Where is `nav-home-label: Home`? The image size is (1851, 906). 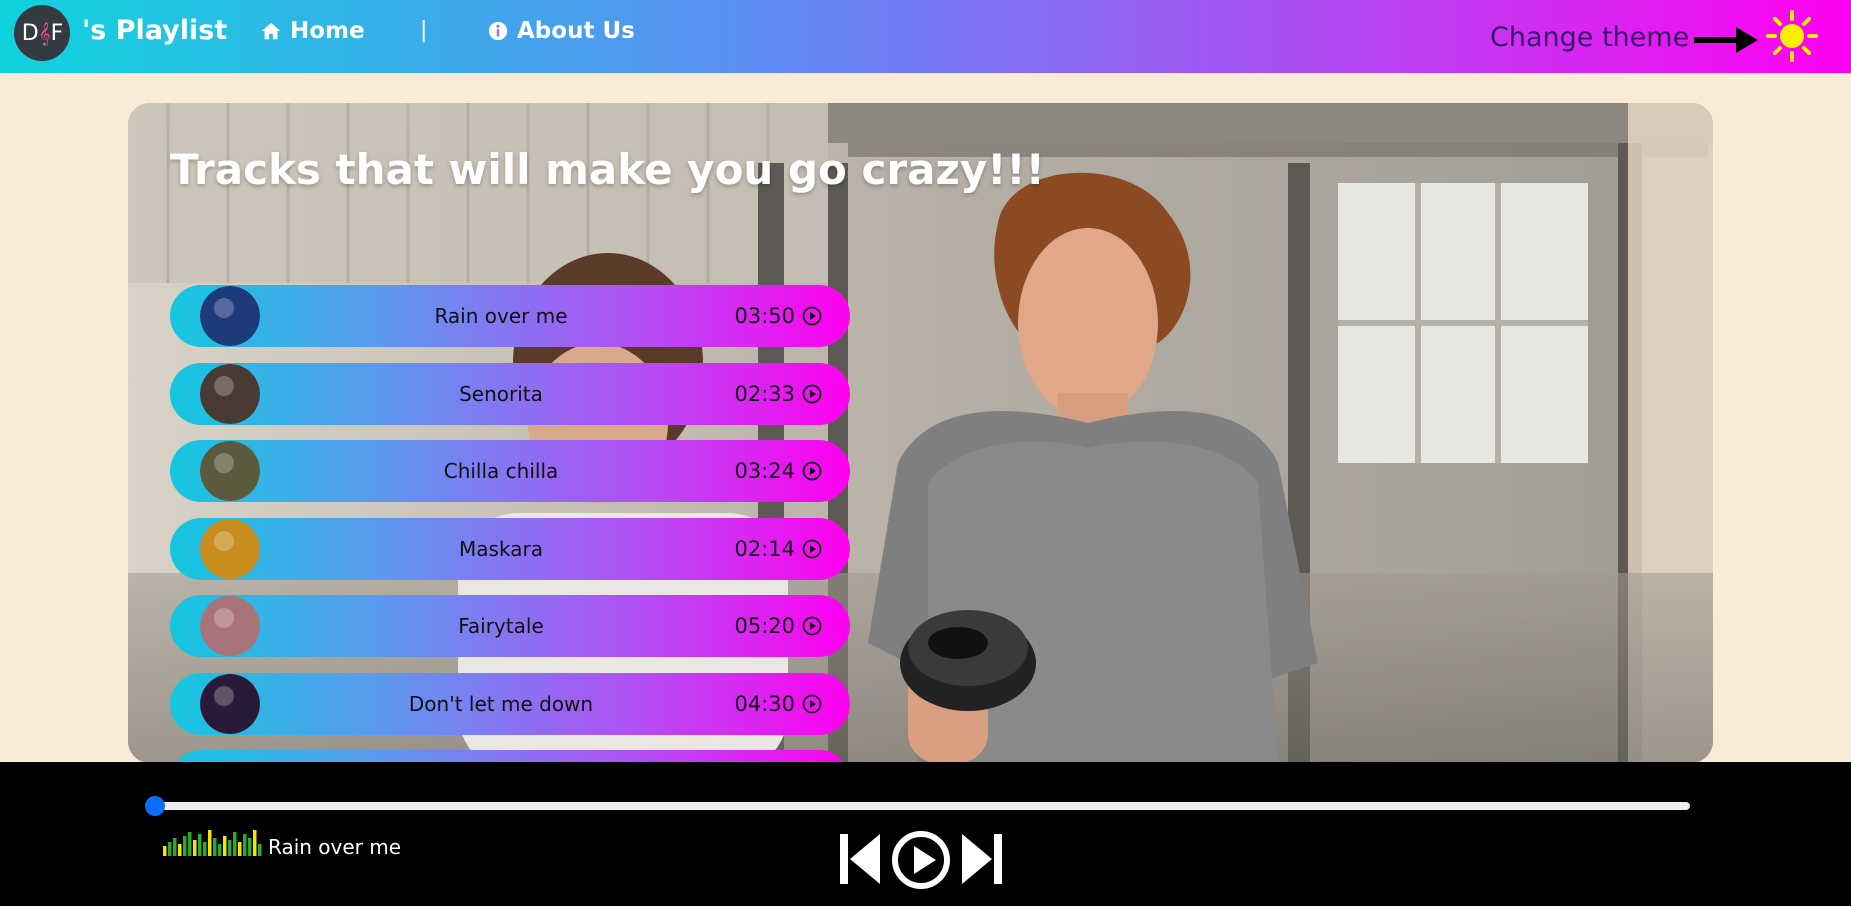
nav-home-label: Home is located at coordinates (327, 31).